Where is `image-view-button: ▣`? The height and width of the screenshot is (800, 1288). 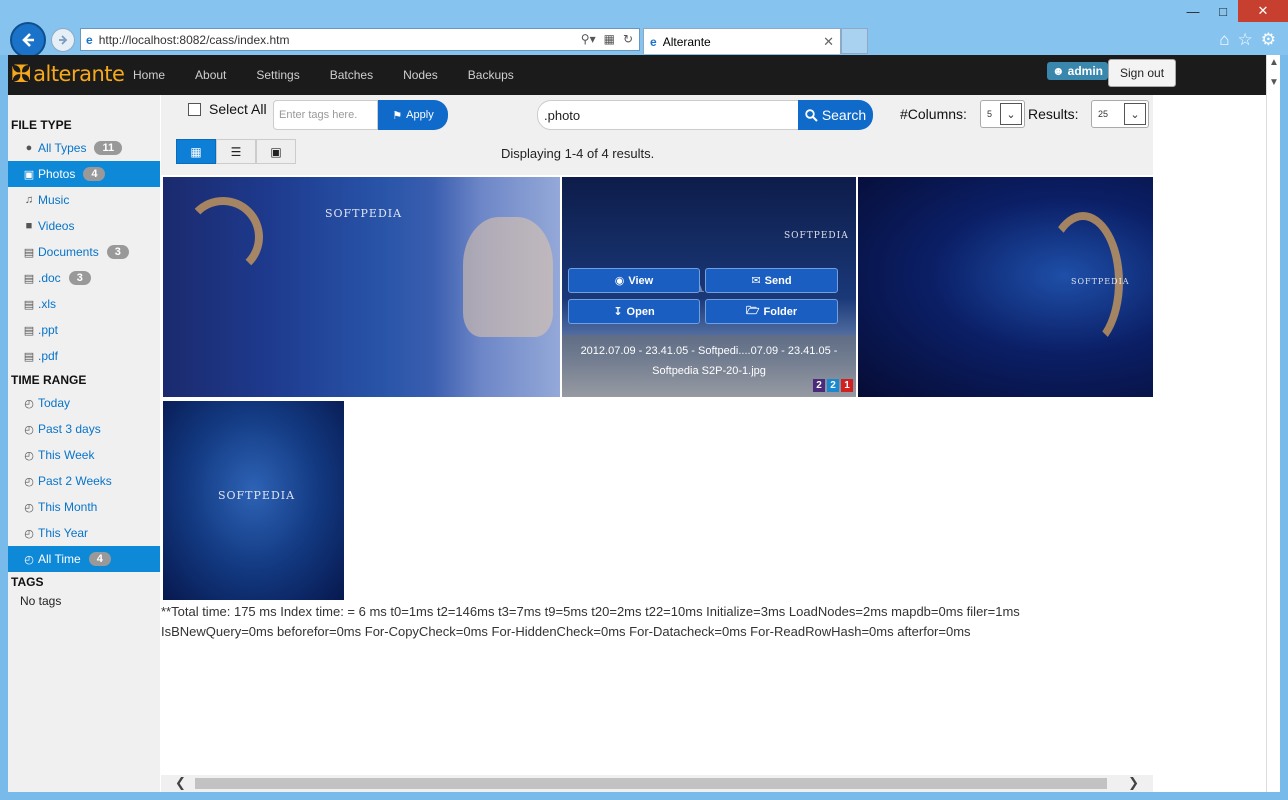
image-view-button: ▣ is located at coordinates (276, 151).